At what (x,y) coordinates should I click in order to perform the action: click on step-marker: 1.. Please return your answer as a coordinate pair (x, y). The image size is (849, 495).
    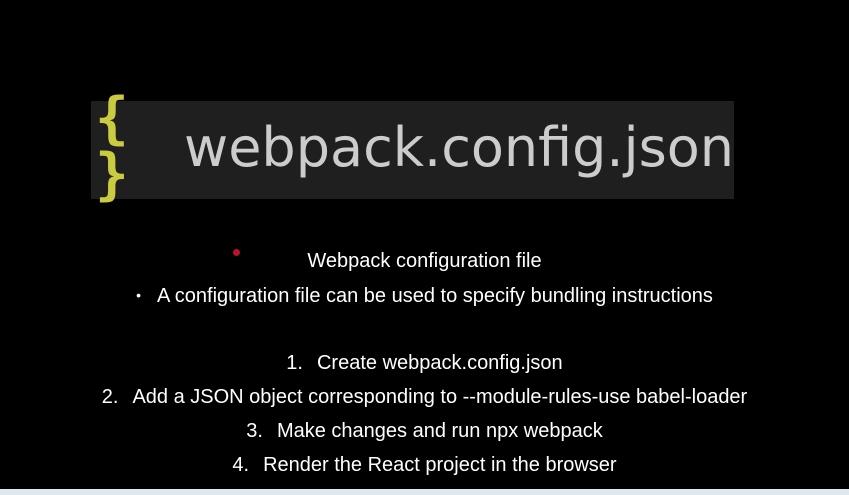
    Looking at the image, I should click on (294, 363).